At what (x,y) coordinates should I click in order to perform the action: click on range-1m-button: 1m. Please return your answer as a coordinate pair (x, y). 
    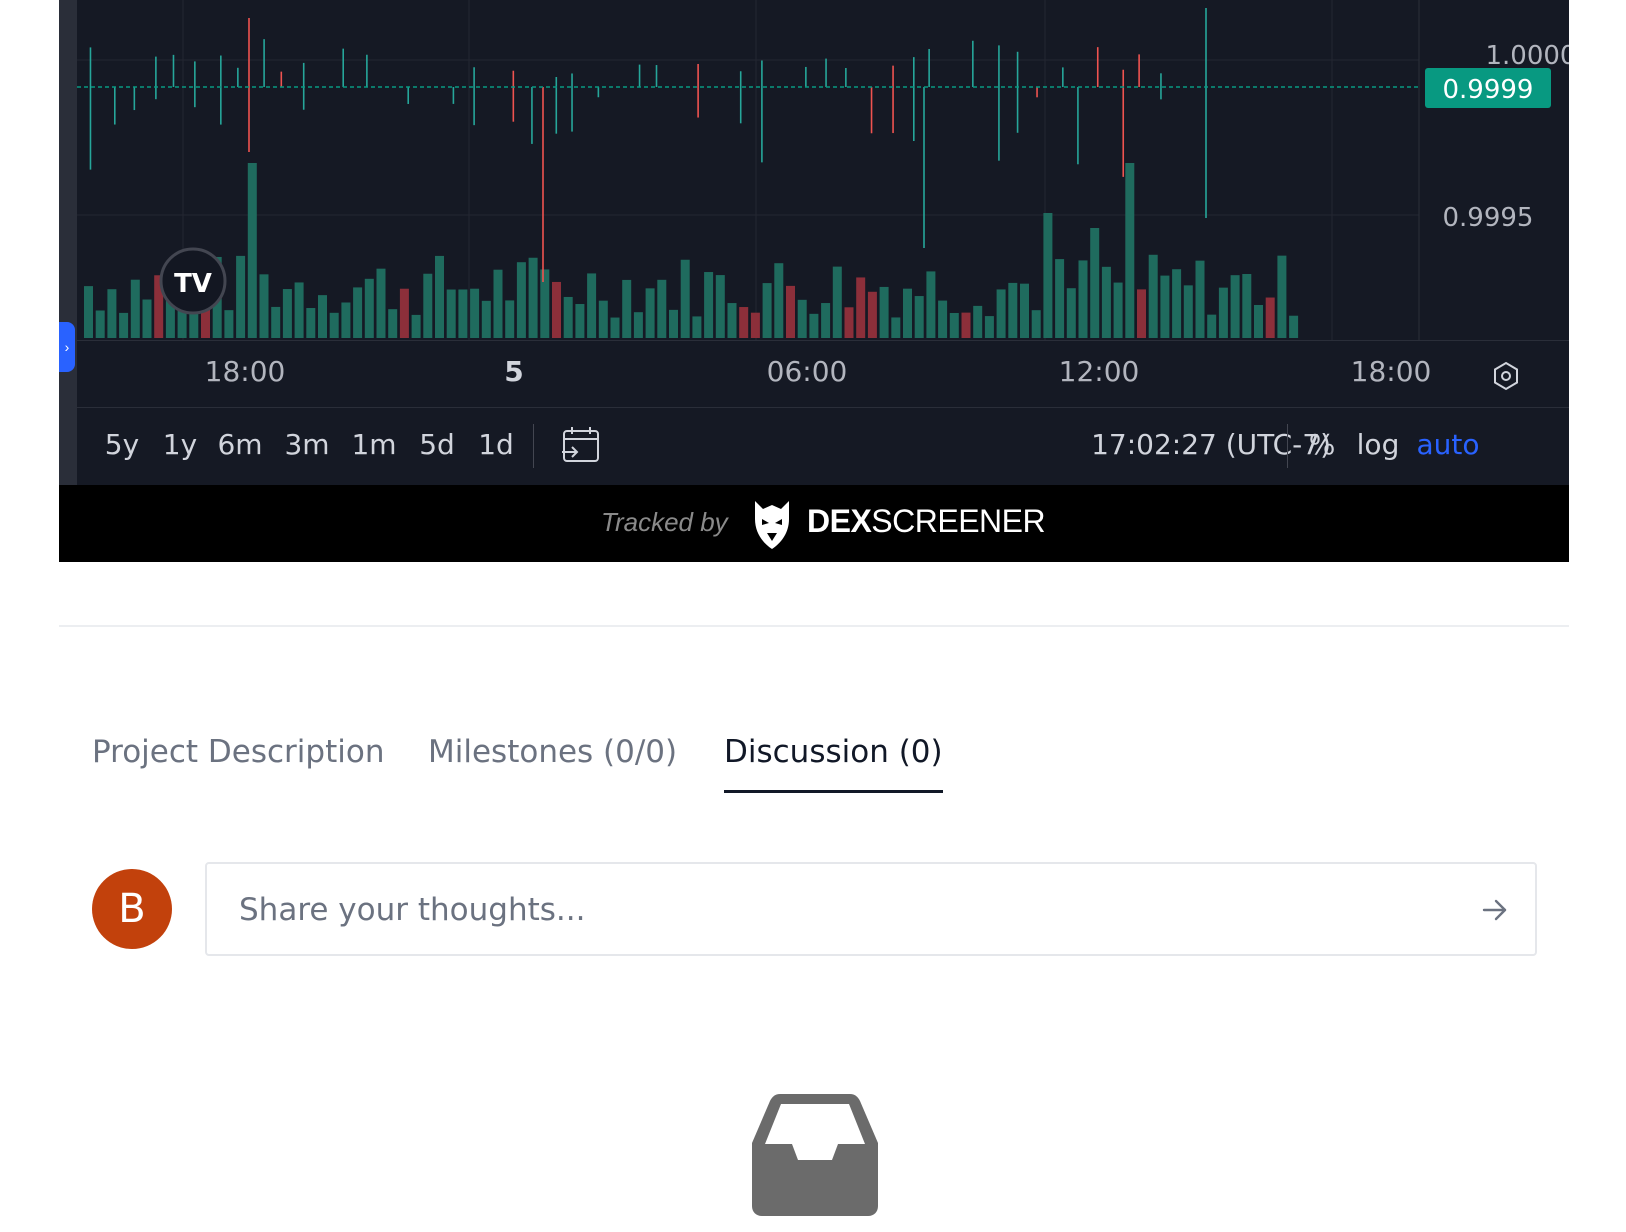
    Looking at the image, I should click on (373, 444).